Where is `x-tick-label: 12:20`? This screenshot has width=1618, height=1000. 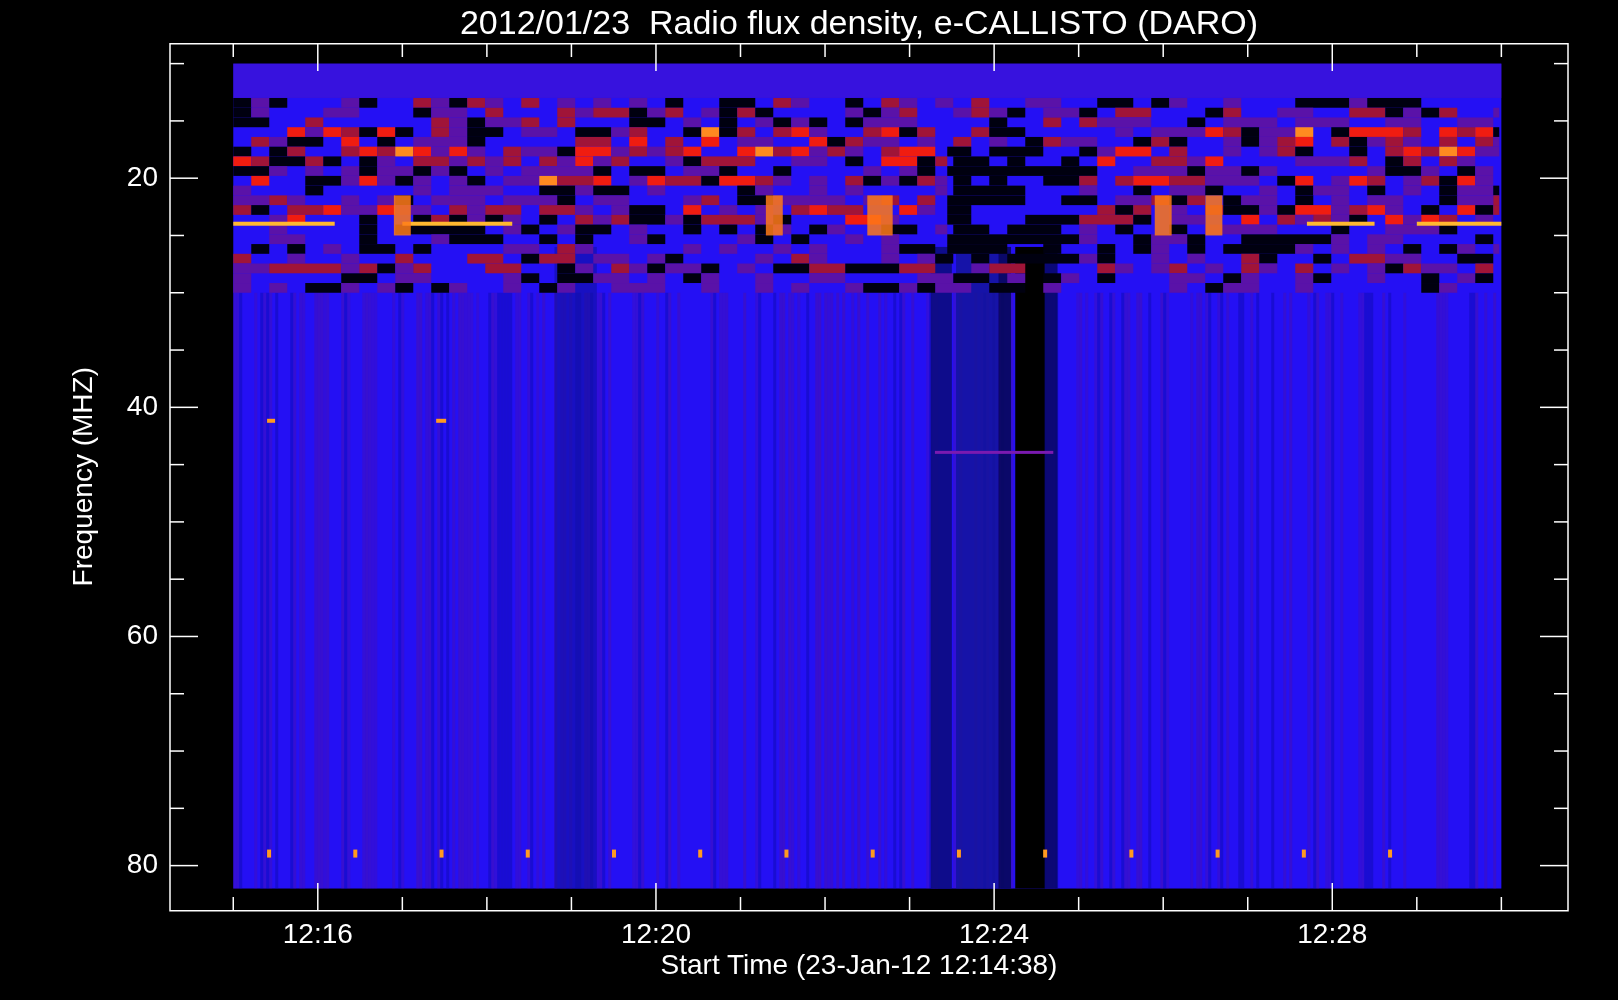 x-tick-label: 12:20 is located at coordinates (655, 933).